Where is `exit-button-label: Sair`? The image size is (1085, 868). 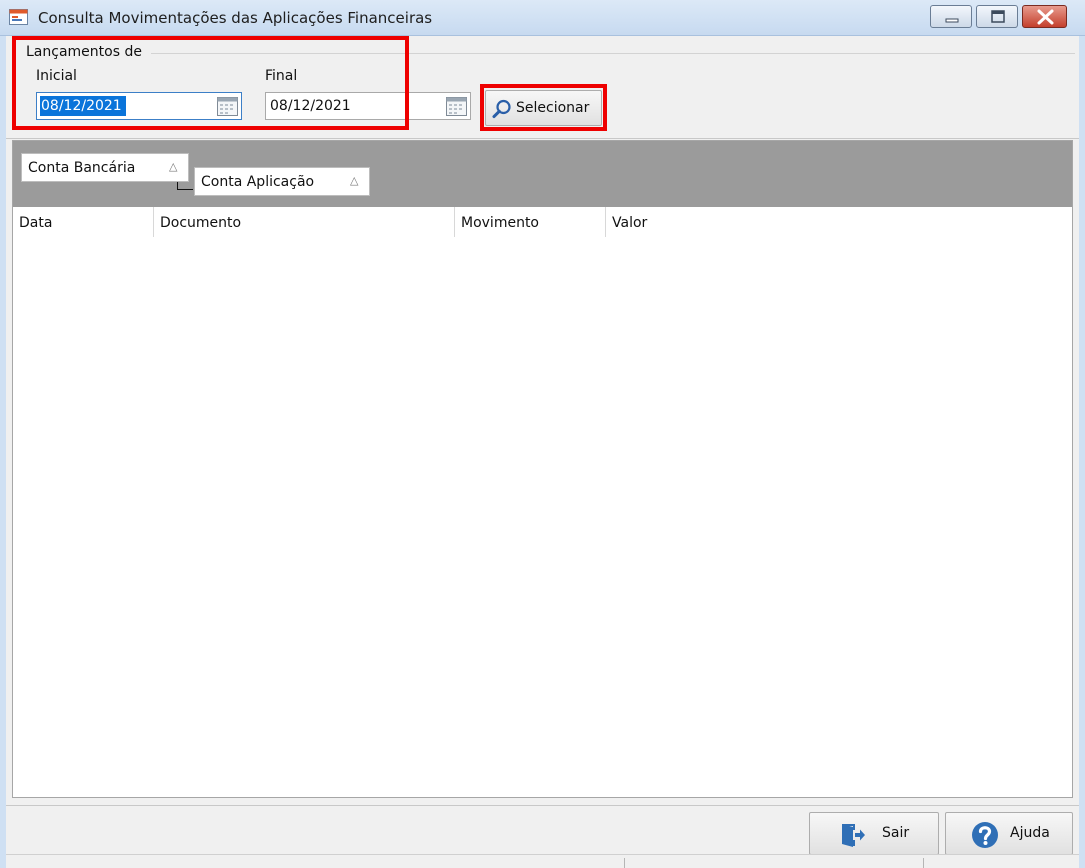
exit-button-label: Sair is located at coordinates (896, 833).